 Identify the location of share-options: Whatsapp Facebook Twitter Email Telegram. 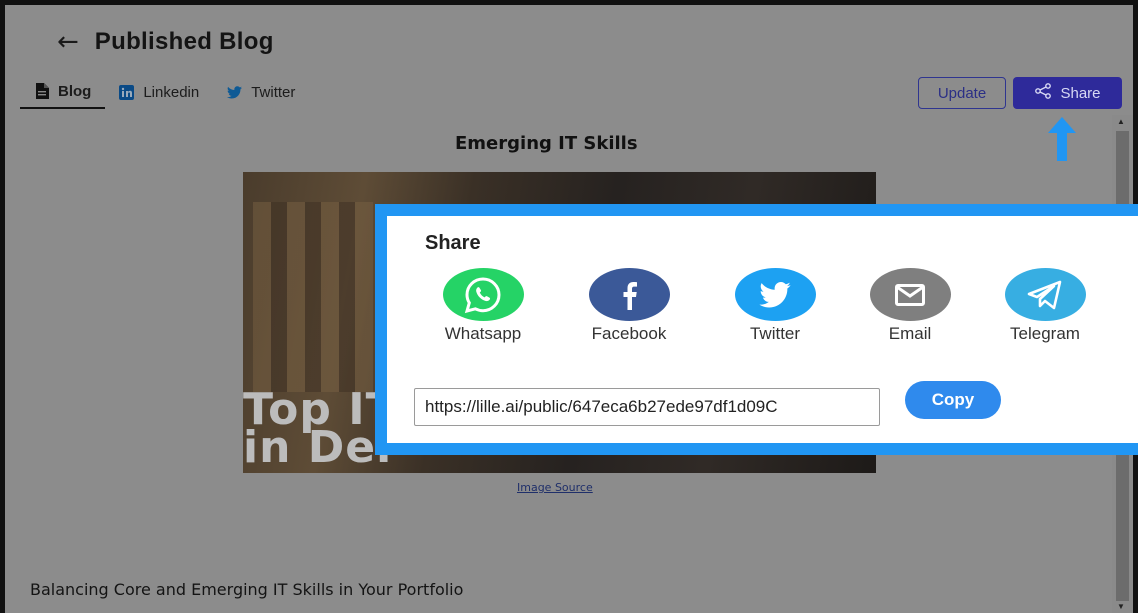
(757, 308).